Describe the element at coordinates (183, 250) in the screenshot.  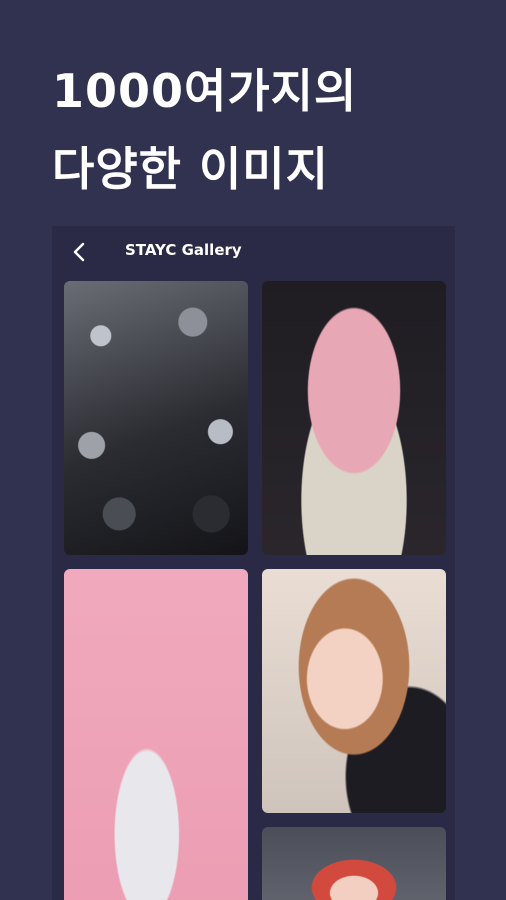
I see `app-bar-title: STAYC Gallery` at that location.